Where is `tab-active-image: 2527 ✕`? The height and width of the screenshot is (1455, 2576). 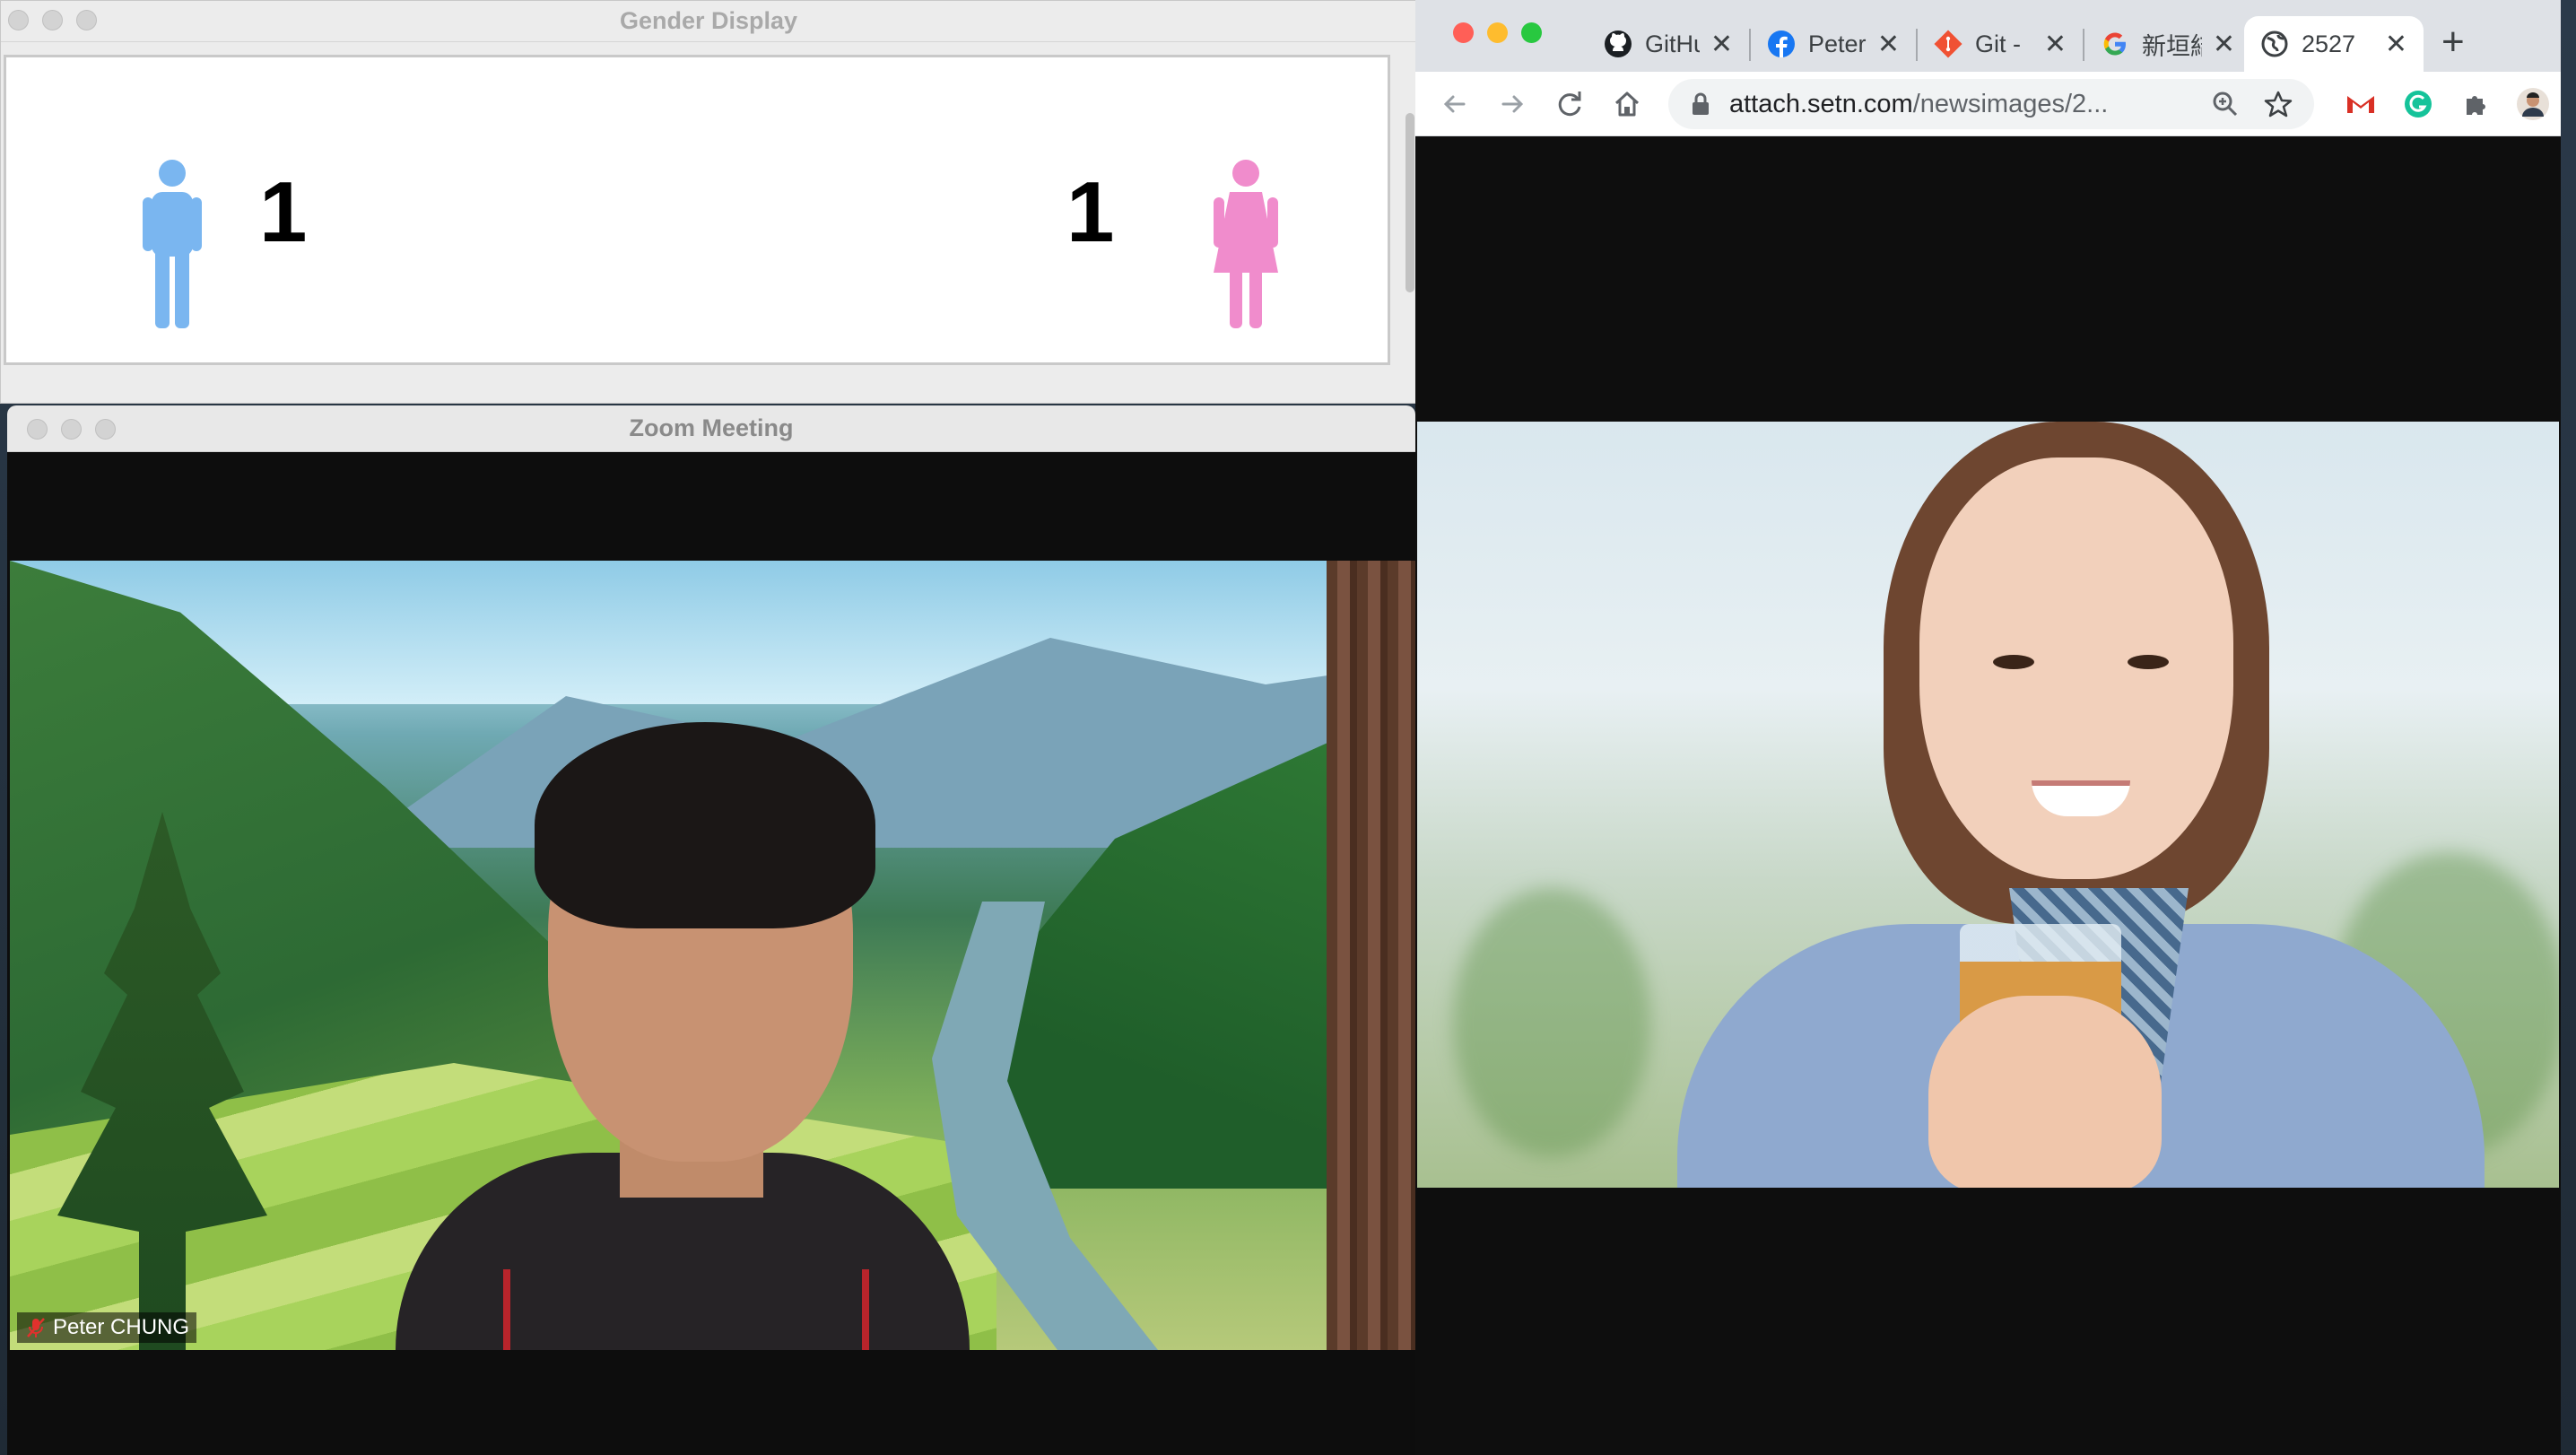 tab-active-image: 2527 ✕ is located at coordinates (2334, 44).